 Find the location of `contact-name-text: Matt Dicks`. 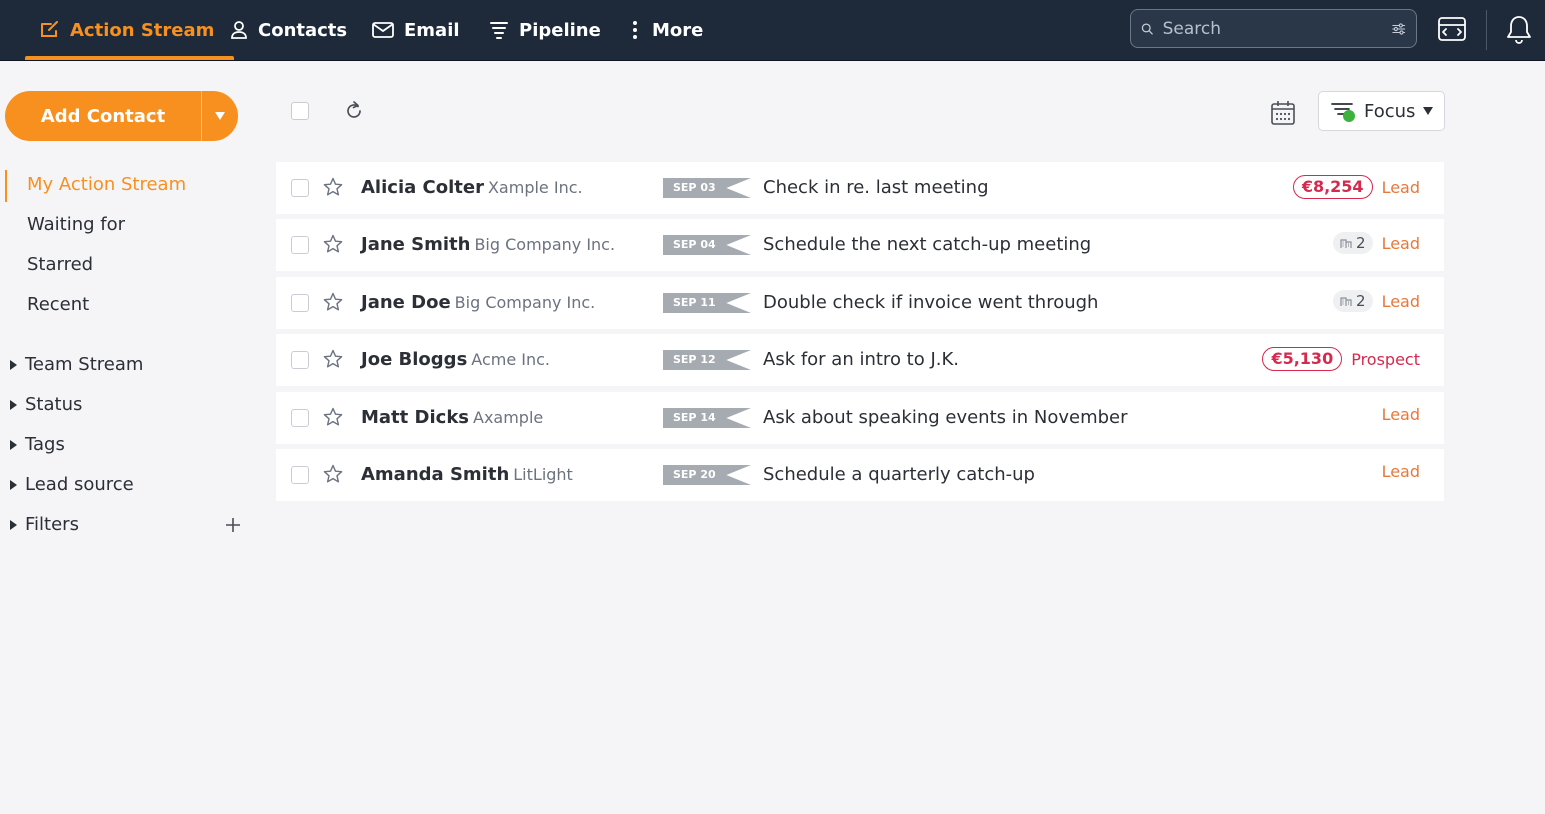

contact-name-text: Matt Dicks is located at coordinates (415, 417).